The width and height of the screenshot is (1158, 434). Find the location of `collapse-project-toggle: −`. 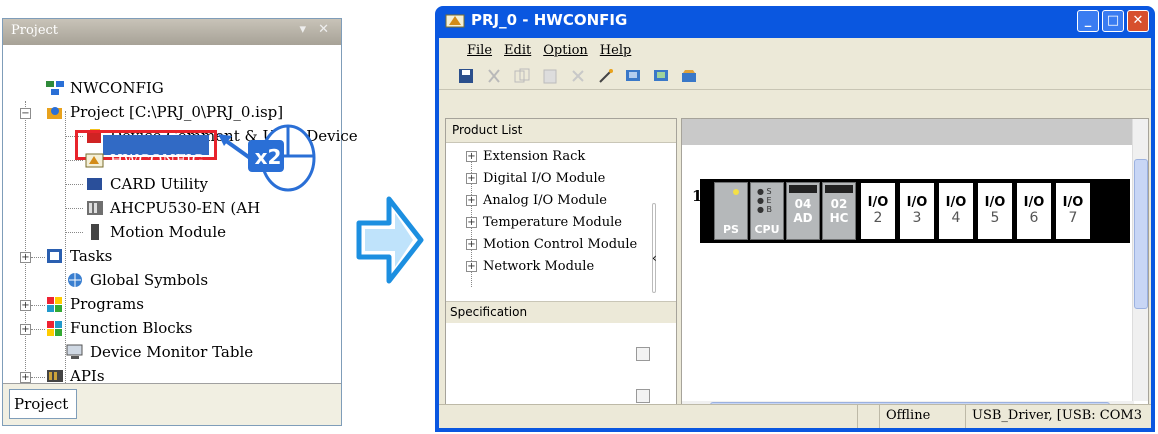

collapse-project-toggle: − is located at coordinates (25, 113).